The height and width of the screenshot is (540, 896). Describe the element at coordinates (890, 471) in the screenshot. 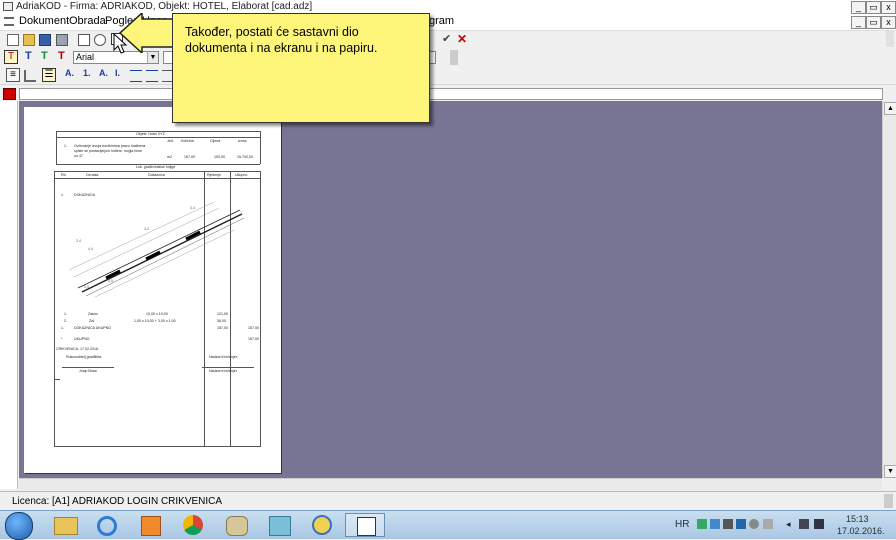

I see `scroll-down-button: ▼` at that location.